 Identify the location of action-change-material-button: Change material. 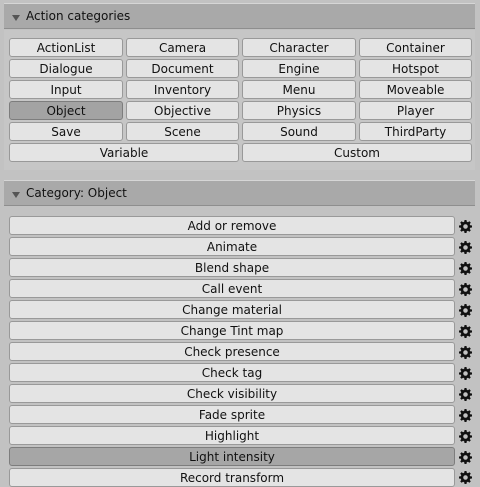
(232, 309).